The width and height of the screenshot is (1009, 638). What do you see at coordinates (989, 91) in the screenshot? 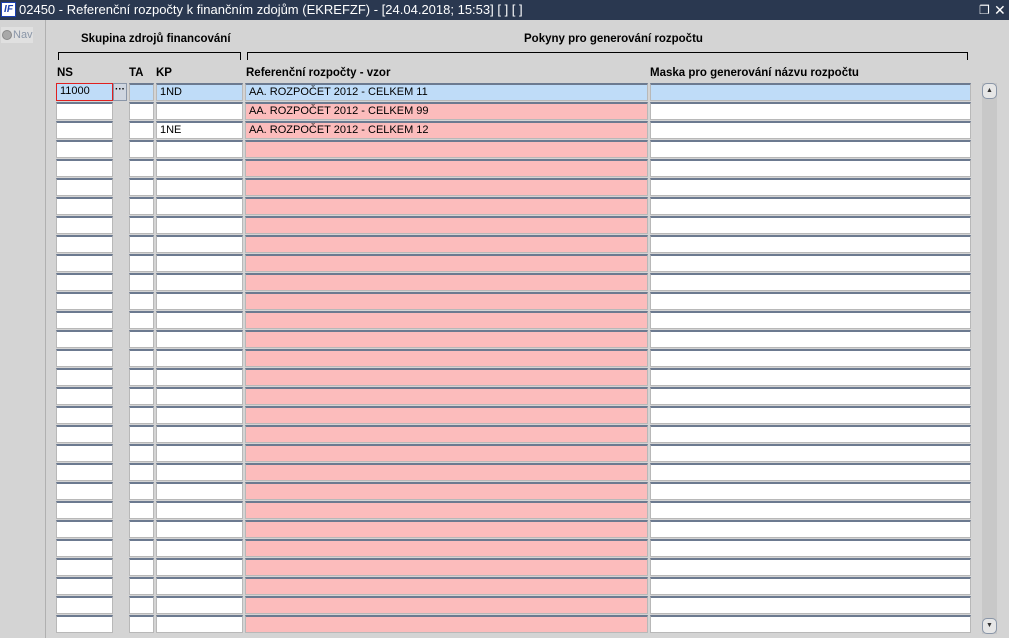
I see `scroll-up-icon: ▲` at bounding box center [989, 91].